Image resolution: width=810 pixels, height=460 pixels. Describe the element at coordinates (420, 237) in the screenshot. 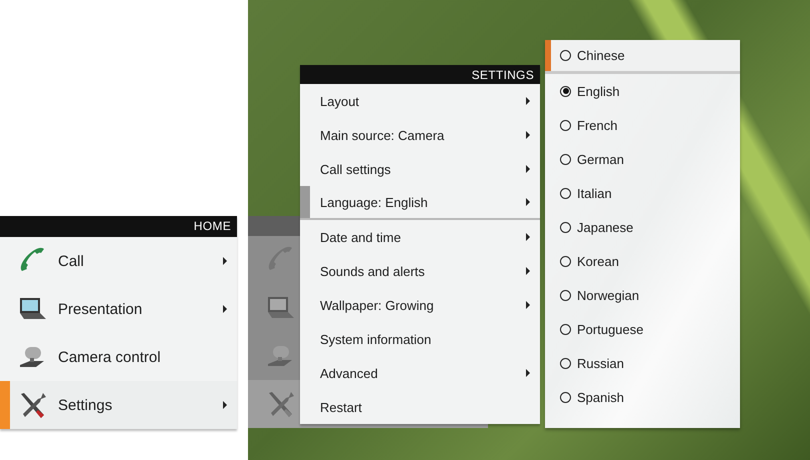

I see `menu-item: Date and time` at that location.